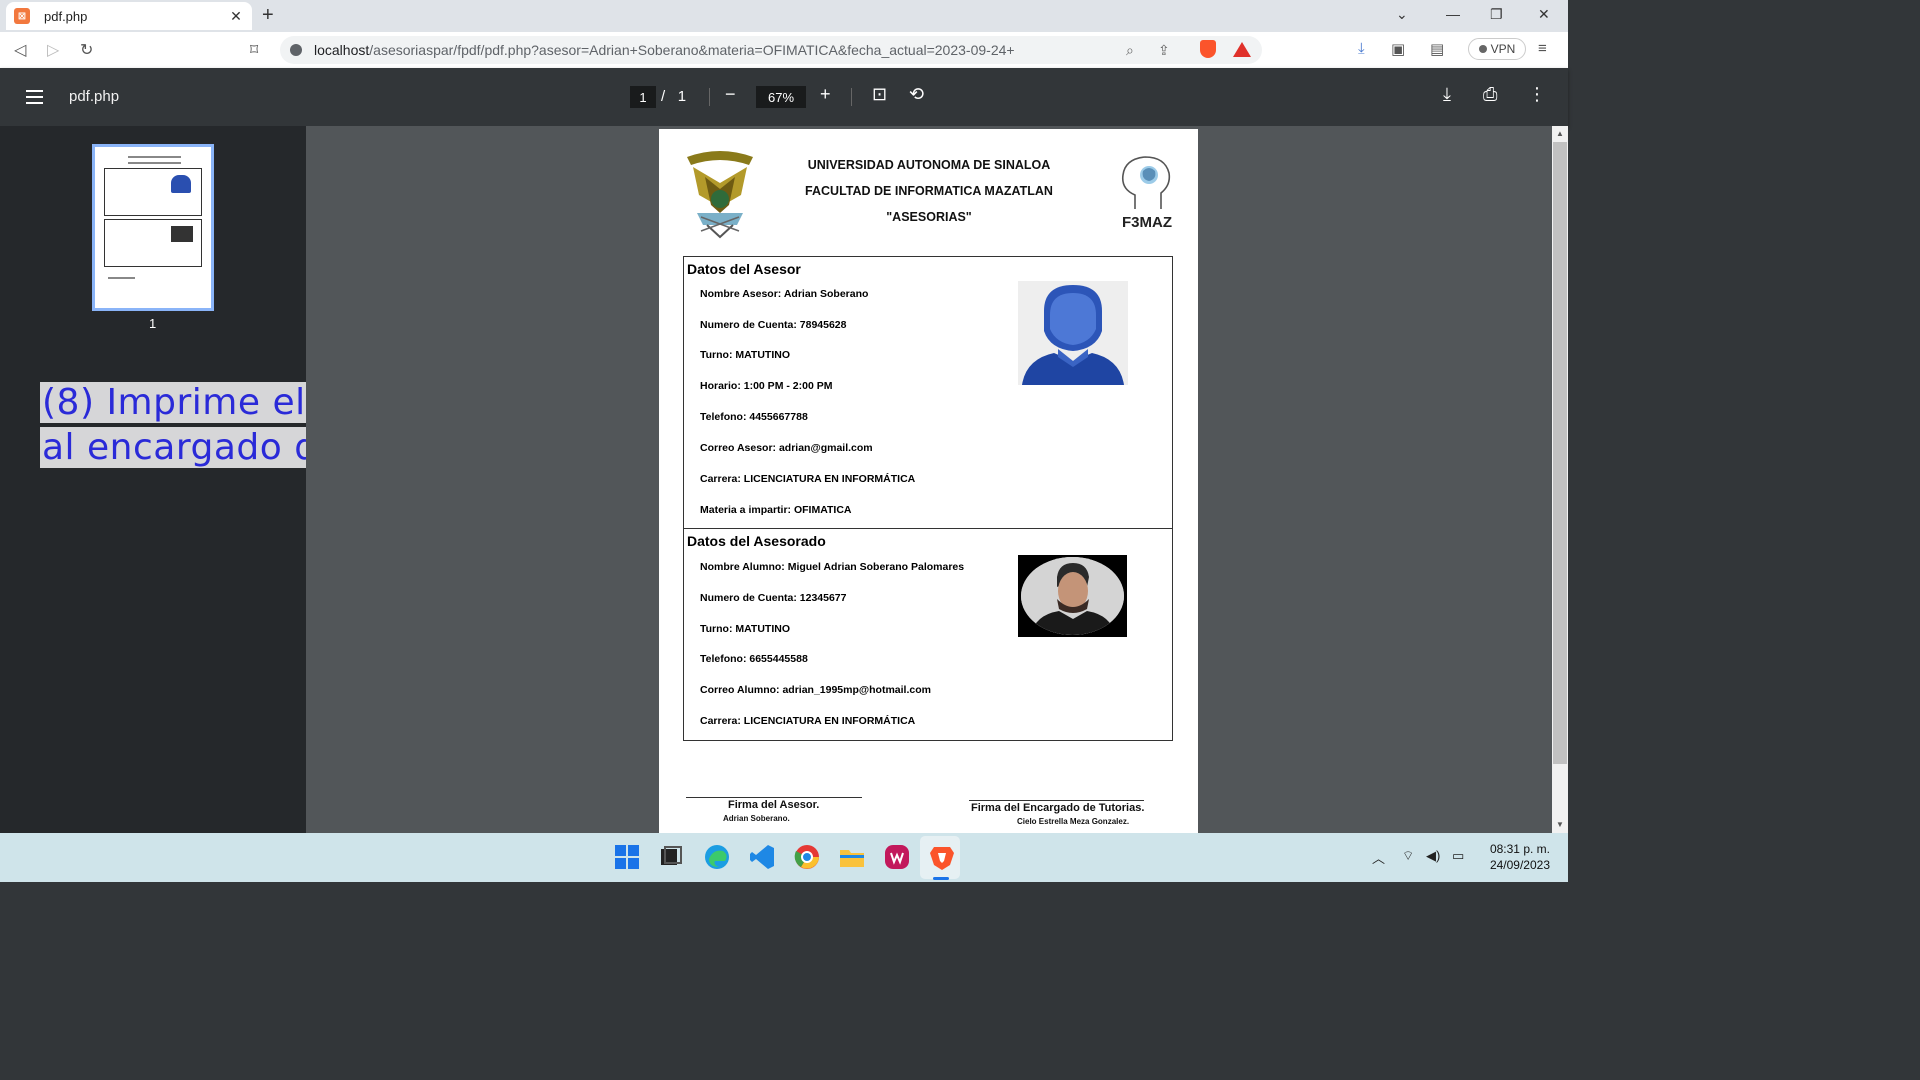  What do you see at coordinates (774, 797) in the screenshot?
I see `advisor-signature-line` at bounding box center [774, 797].